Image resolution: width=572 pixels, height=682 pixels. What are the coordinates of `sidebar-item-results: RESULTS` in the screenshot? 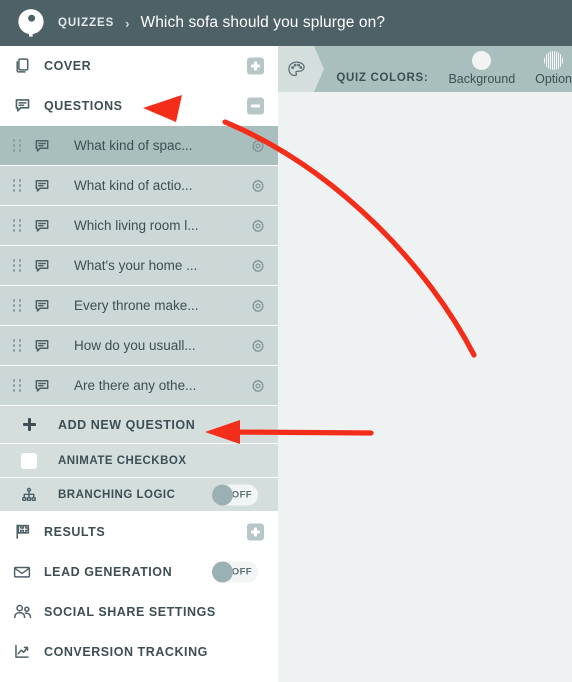 It's located at (139, 532).